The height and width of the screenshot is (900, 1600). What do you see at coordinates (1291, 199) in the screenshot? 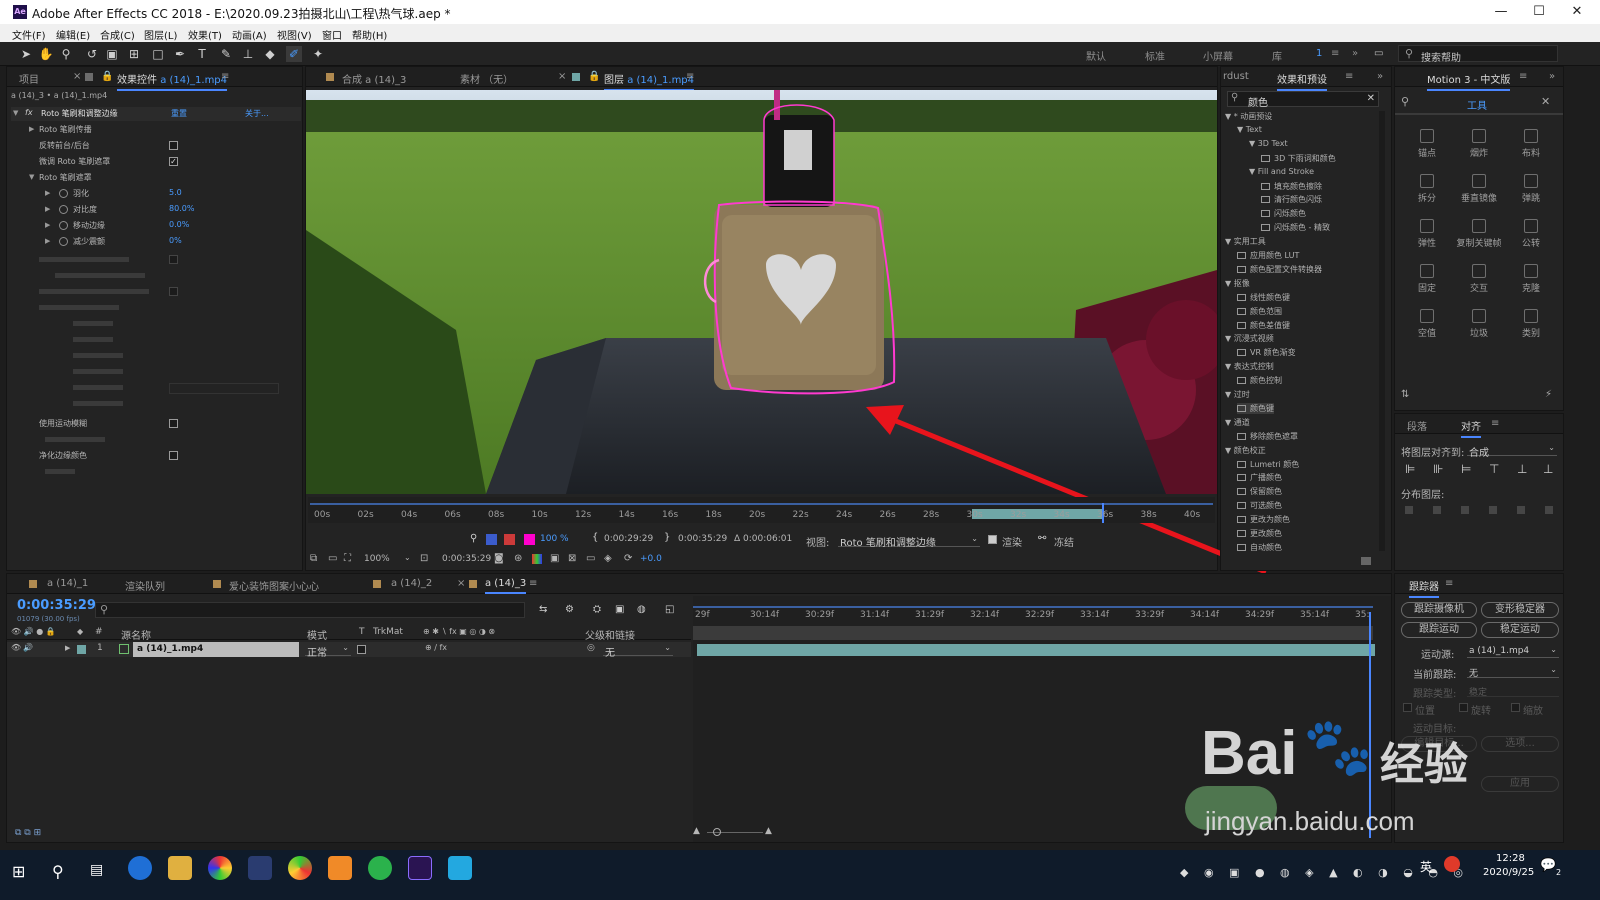
I see `effects-tree-item: 清行颜色闪烁` at bounding box center [1291, 199].